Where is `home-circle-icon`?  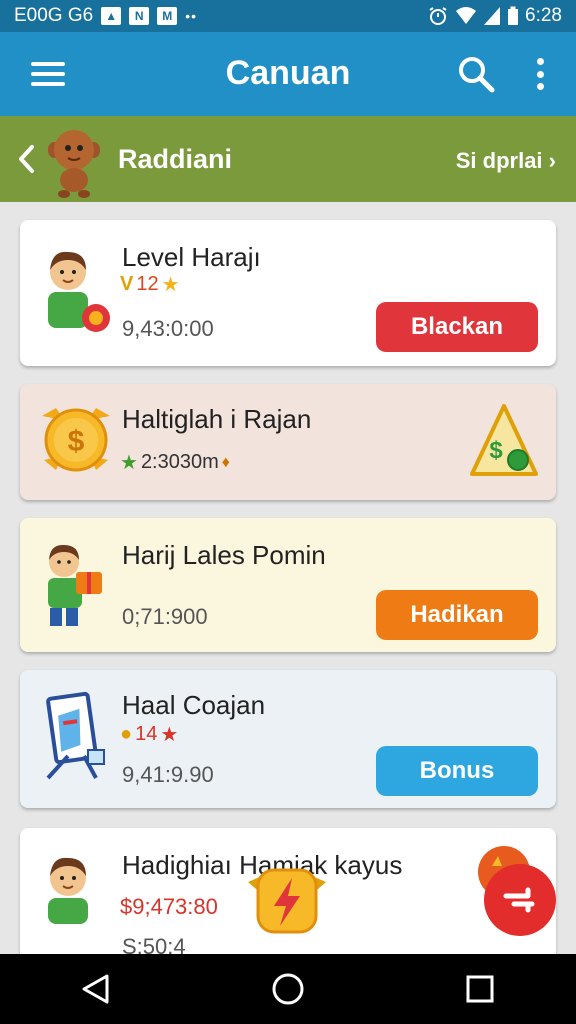 home-circle-icon is located at coordinates (288, 989).